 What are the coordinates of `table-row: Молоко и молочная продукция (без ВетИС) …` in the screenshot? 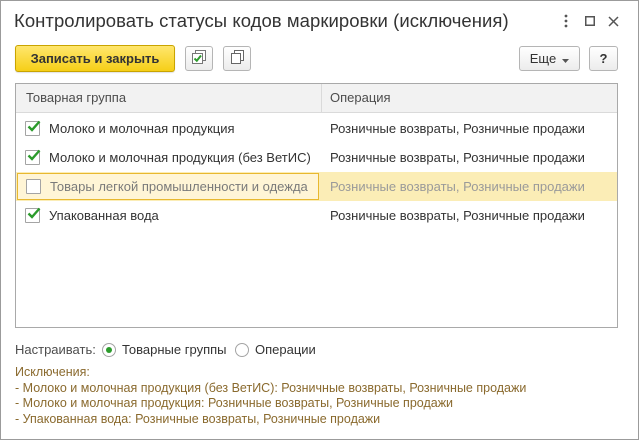 It's located at (316, 157).